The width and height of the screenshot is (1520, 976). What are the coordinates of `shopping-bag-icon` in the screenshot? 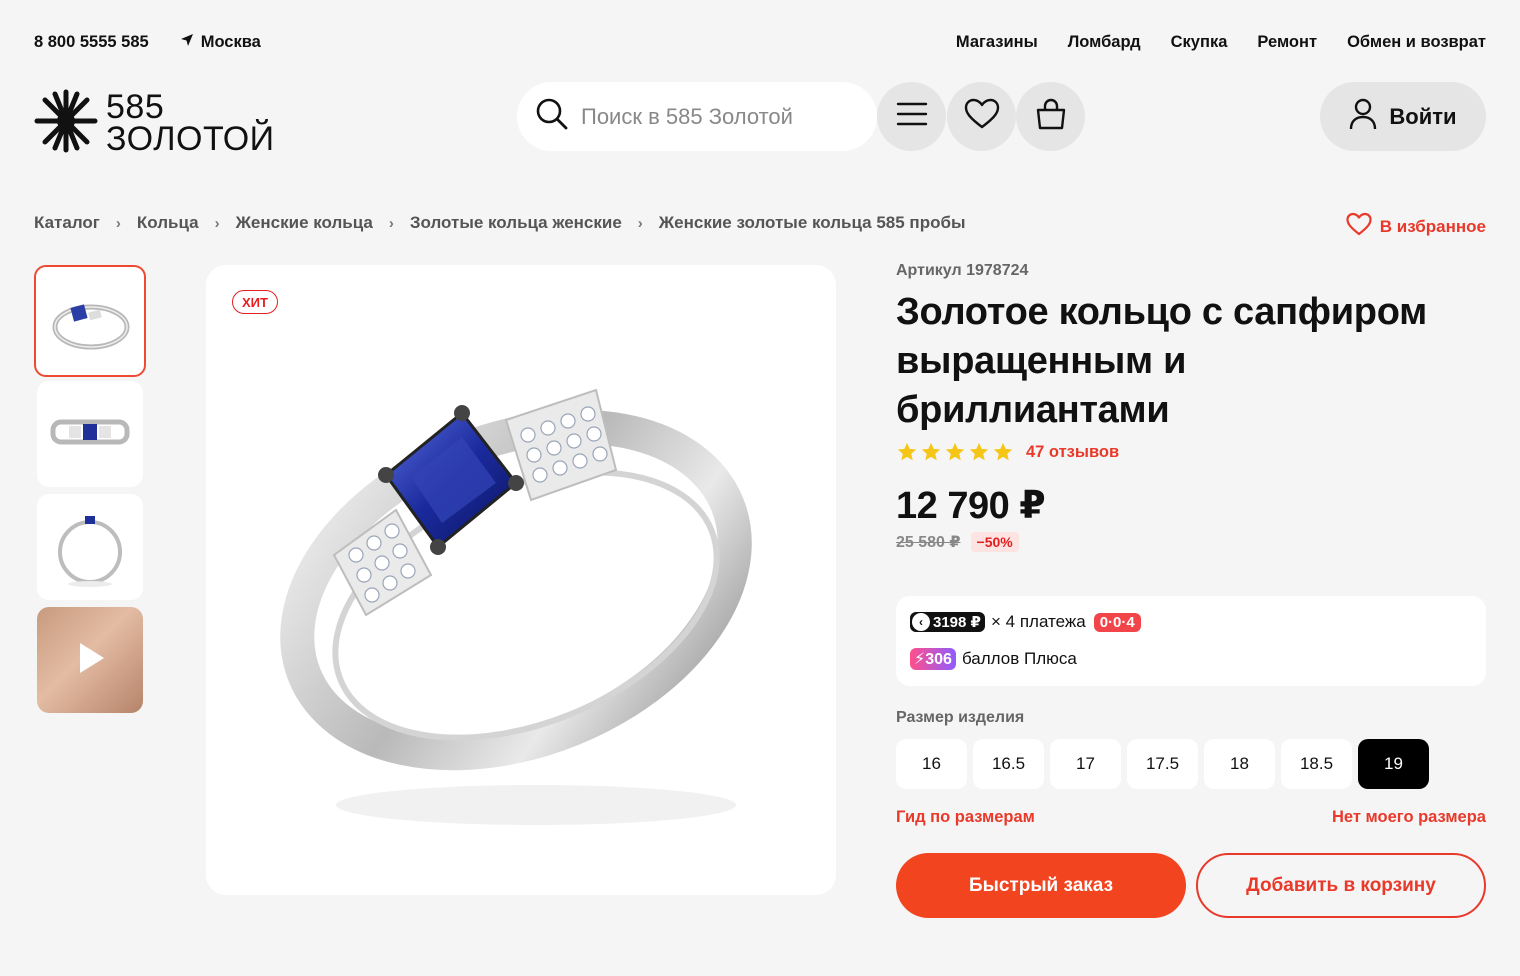 It's located at (1051, 116).